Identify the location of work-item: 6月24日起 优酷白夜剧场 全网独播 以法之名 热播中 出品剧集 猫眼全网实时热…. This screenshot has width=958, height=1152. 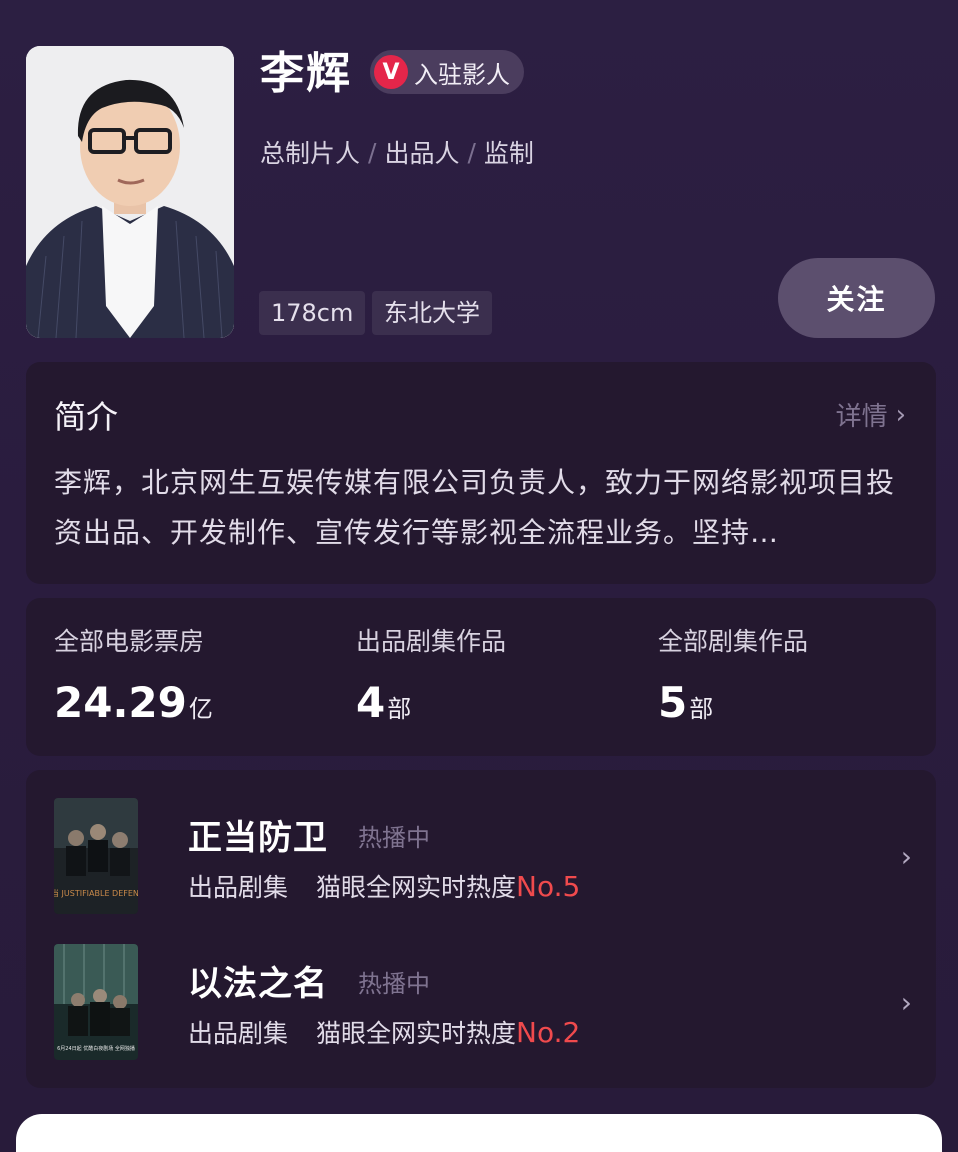
(484, 1003).